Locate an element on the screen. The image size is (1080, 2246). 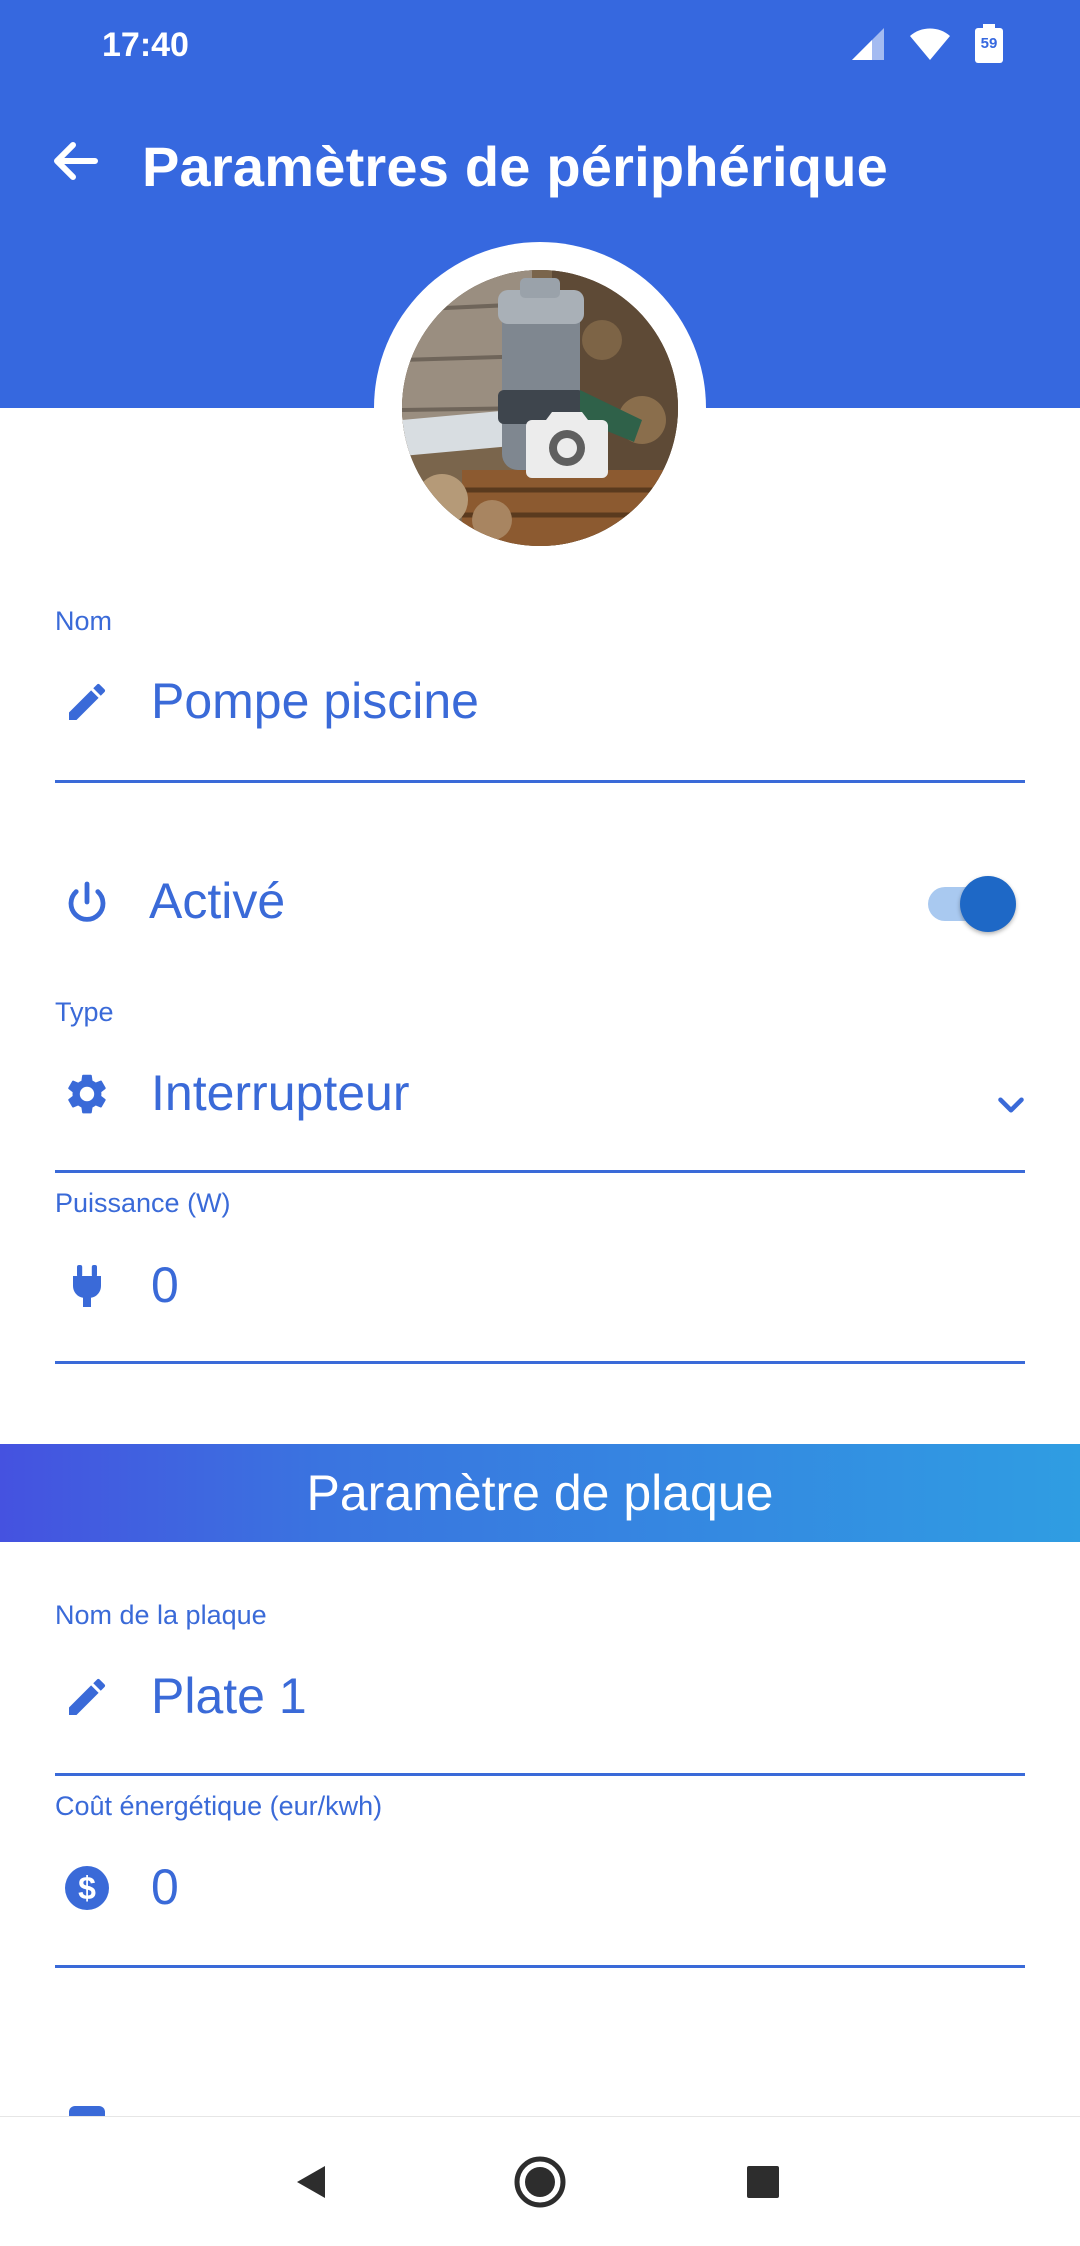
back-button is located at coordinates (75, 161).